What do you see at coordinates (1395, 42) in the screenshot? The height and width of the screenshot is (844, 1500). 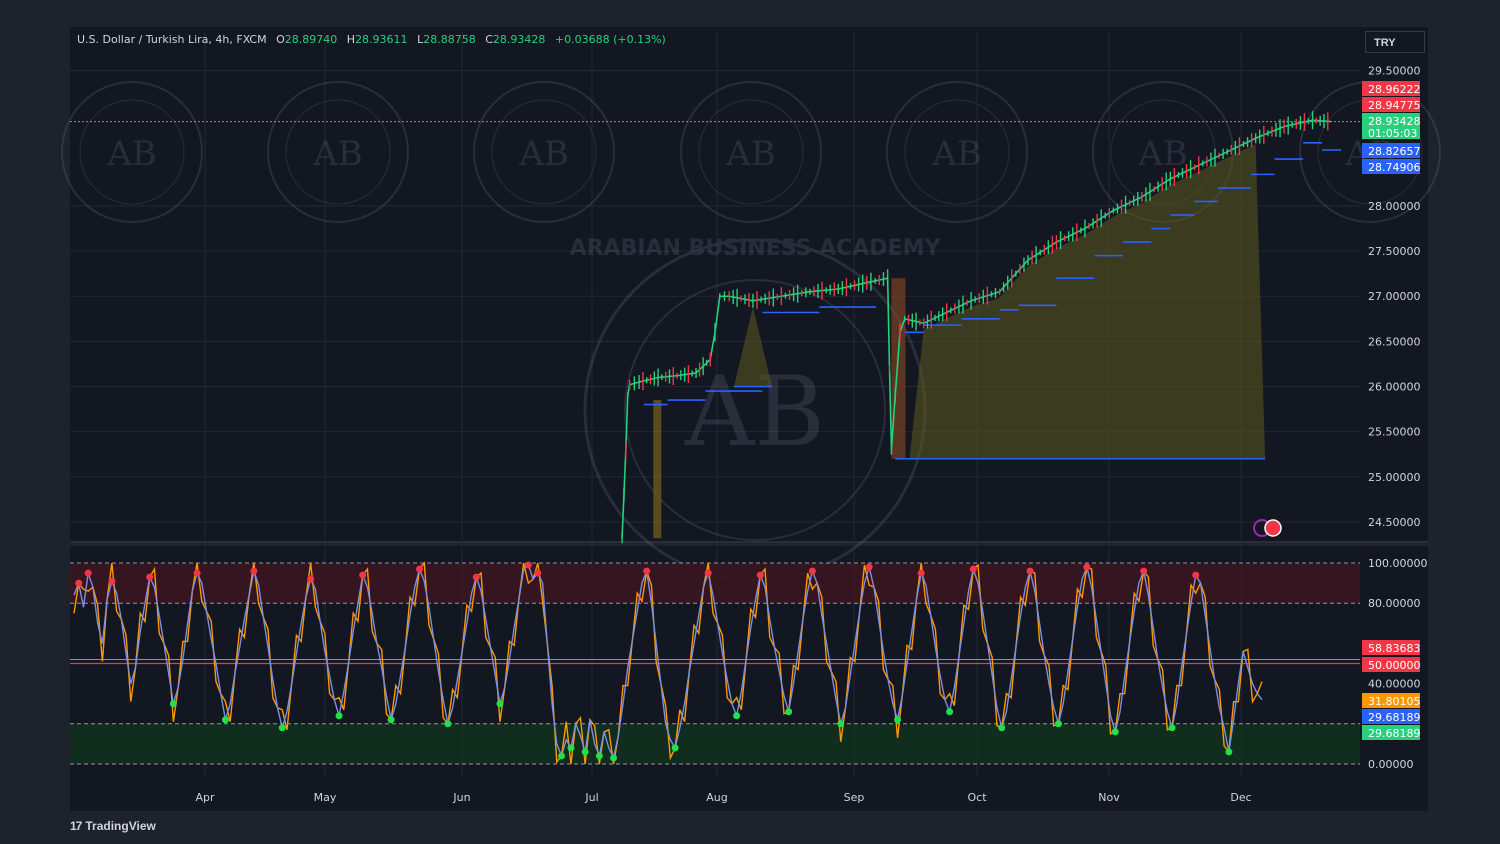 I see `currency-button: TRY` at bounding box center [1395, 42].